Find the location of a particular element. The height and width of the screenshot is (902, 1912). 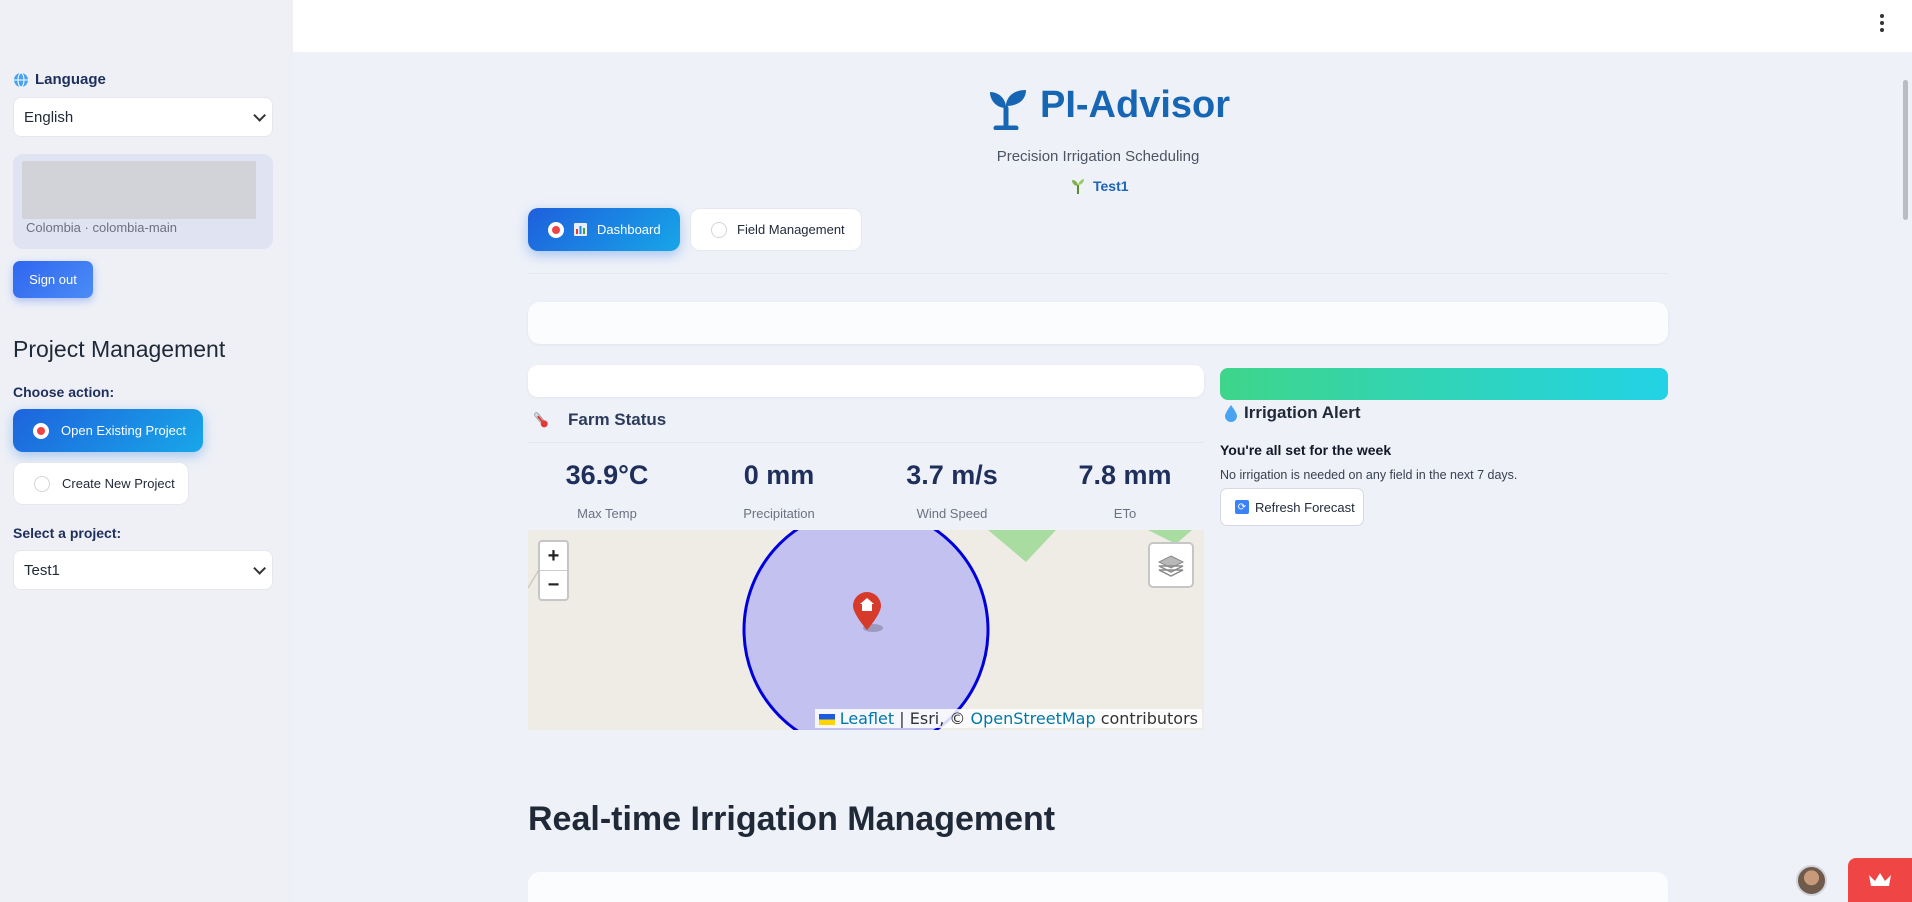

language-label-row: Language is located at coordinates (59, 79).